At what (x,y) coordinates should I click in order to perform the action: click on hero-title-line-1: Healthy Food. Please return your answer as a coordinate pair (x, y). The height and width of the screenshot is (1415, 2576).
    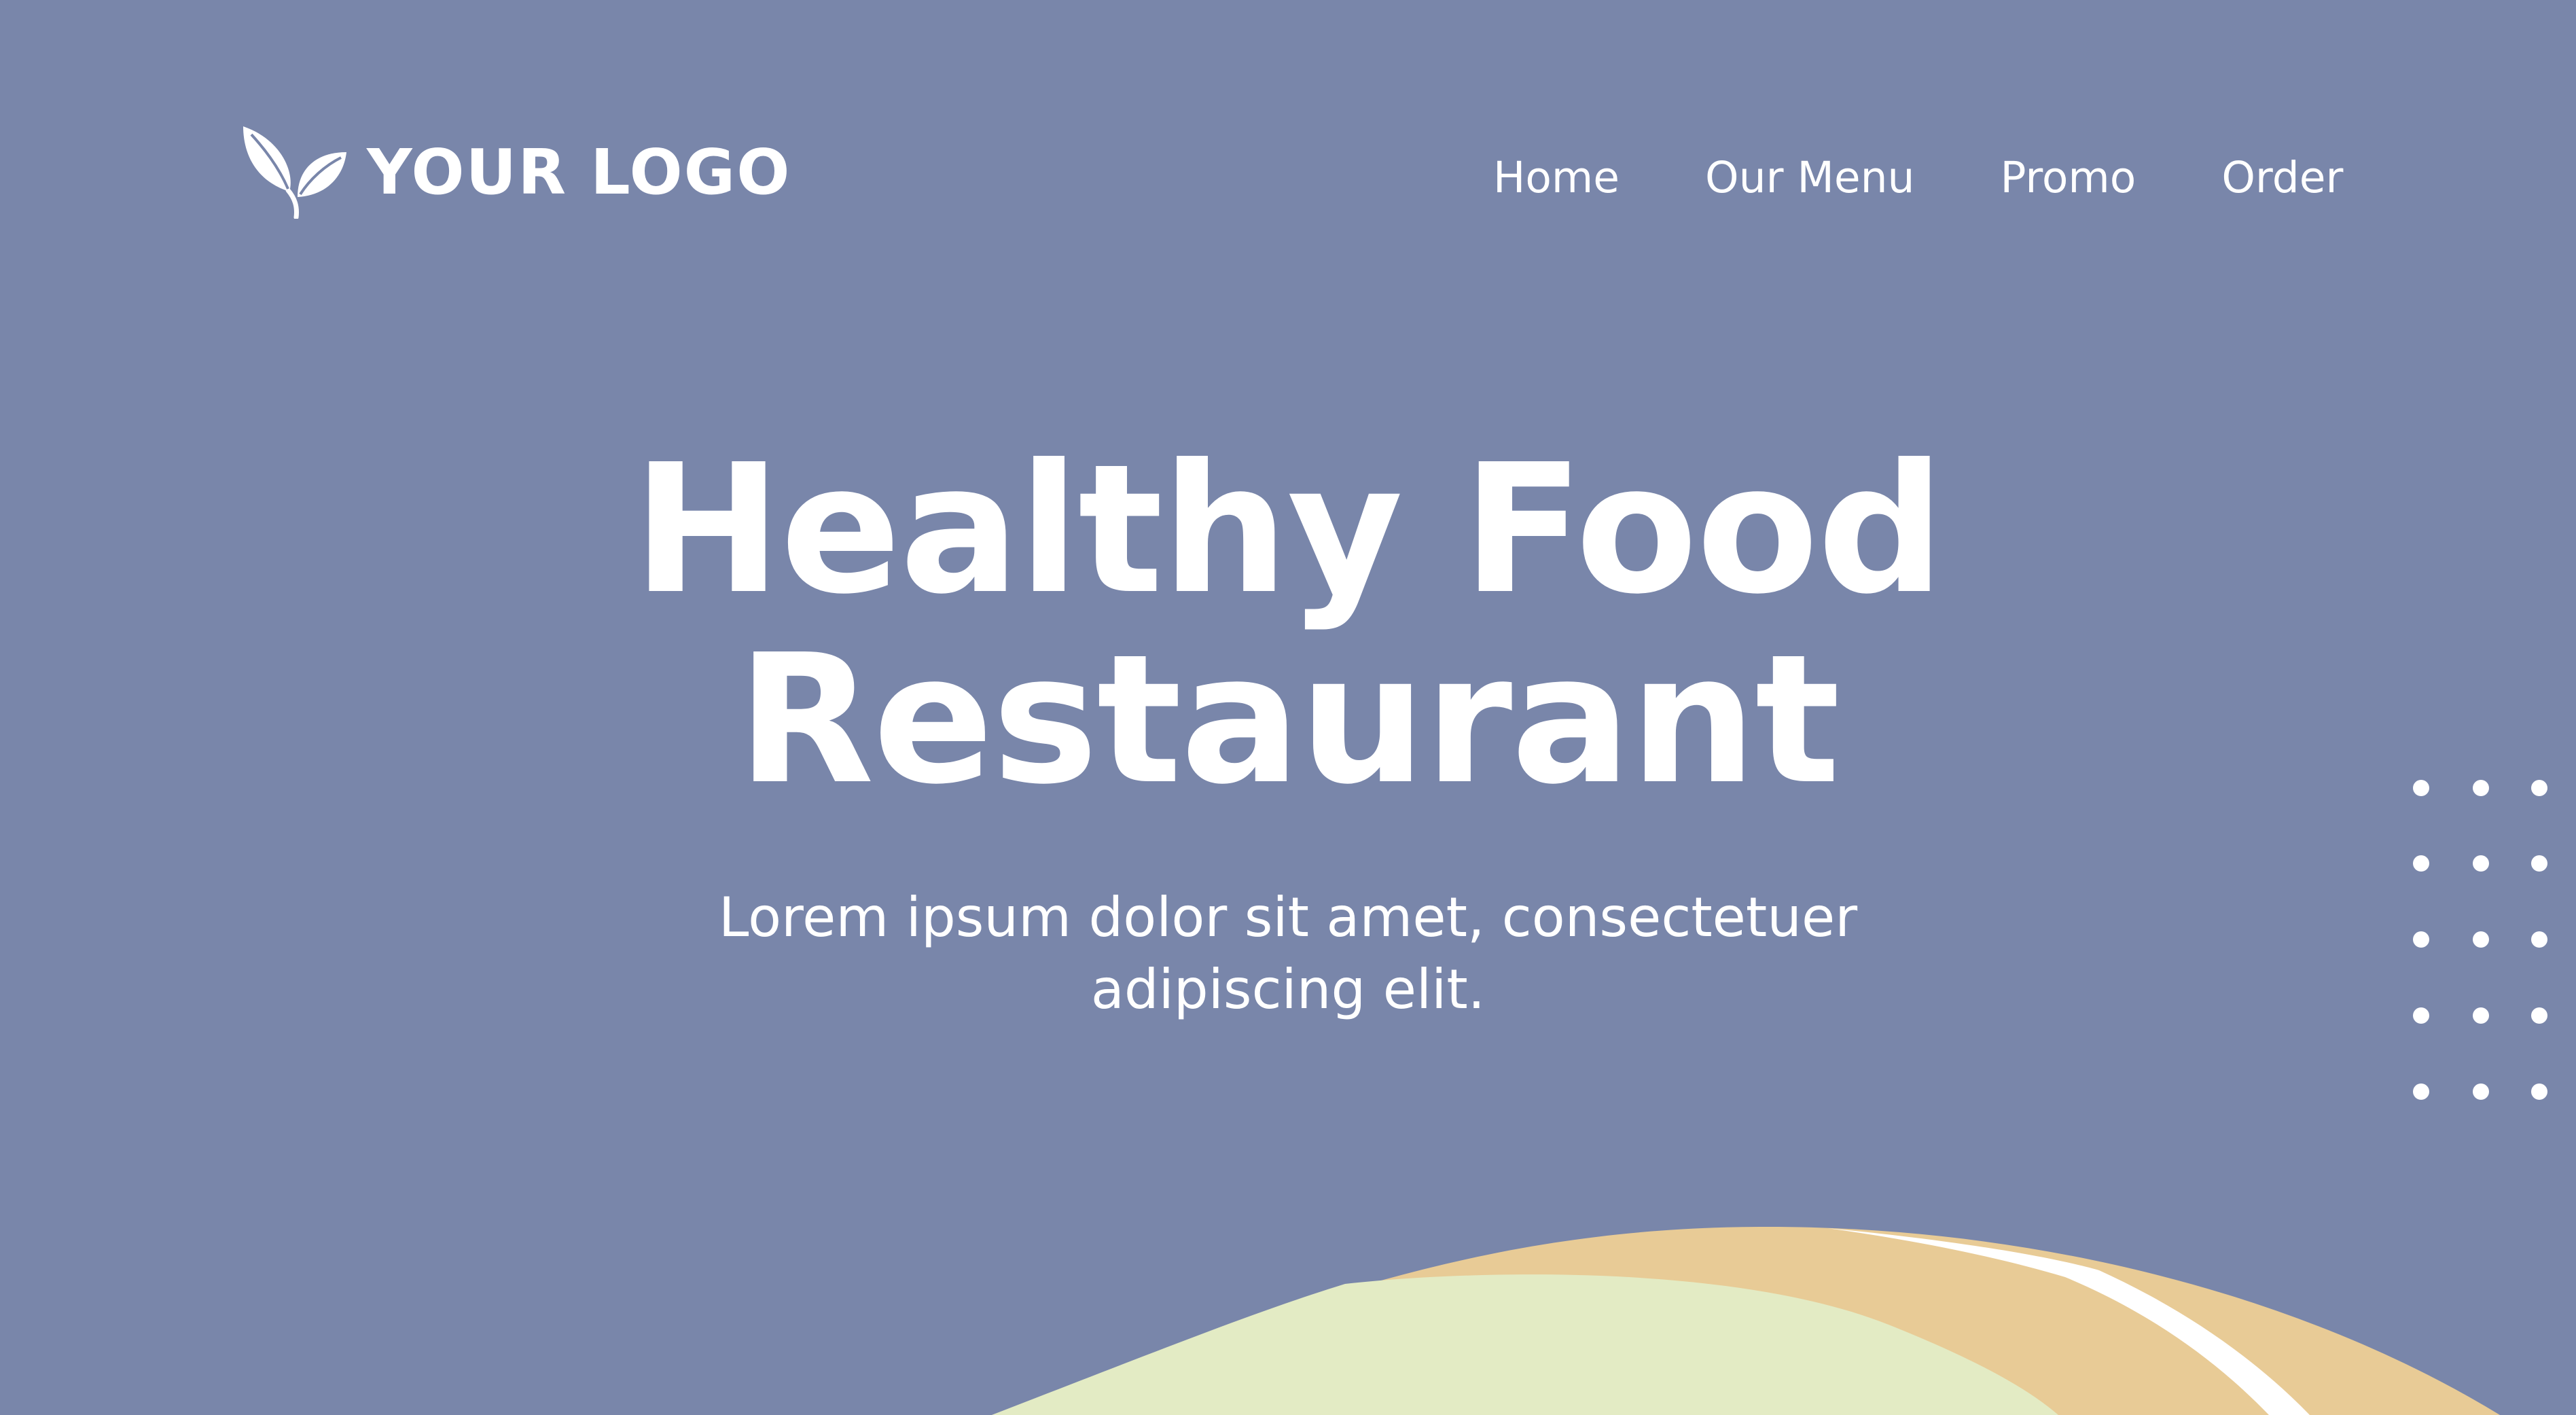
    Looking at the image, I should click on (1288, 529).